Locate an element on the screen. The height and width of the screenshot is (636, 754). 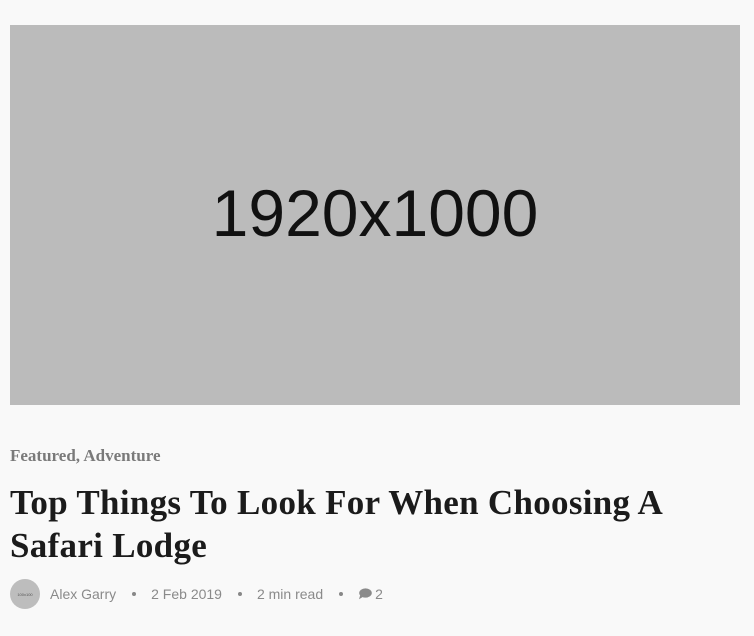
avatar-placeholder-label: 100x100 is located at coordinates (25, 594).